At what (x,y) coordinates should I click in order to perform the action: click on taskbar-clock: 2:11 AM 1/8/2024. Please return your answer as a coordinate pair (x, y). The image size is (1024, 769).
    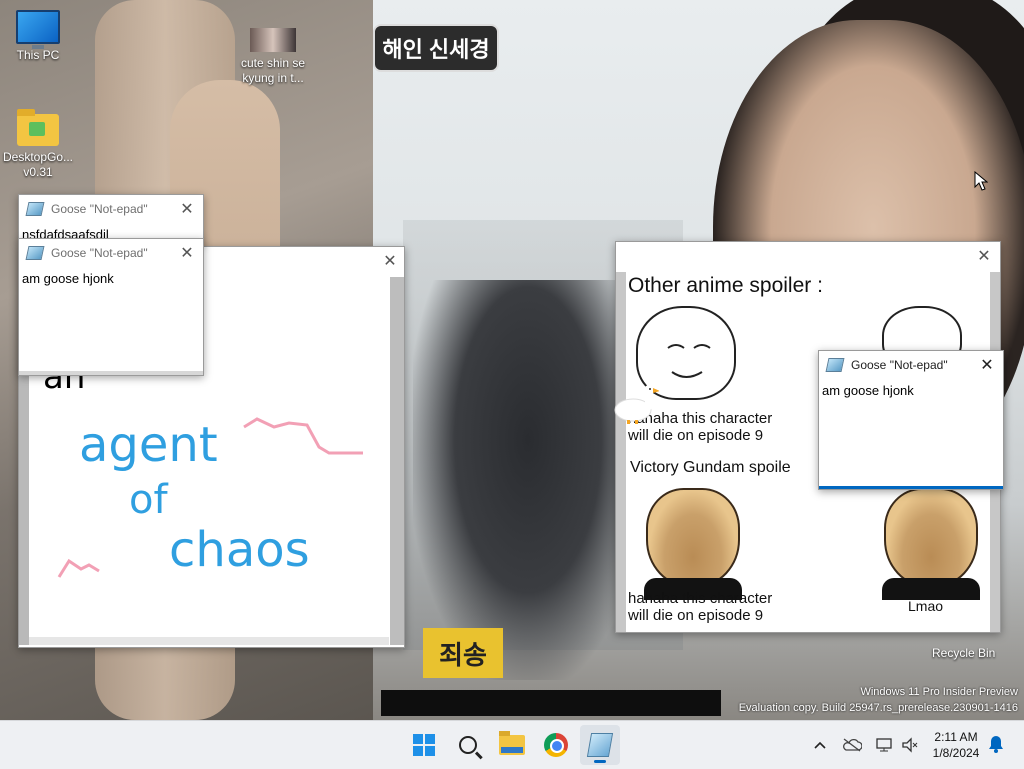
    Looking at the image, I should click on (956, 745).